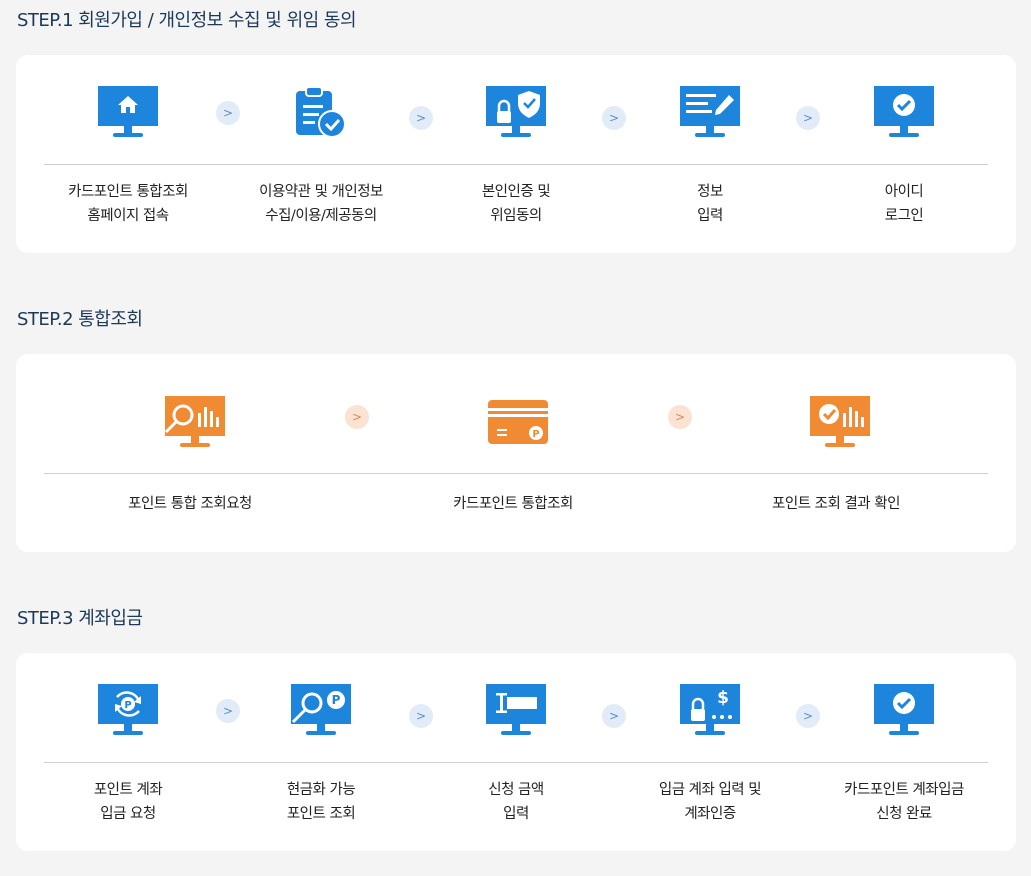  What do you see at coordinates (321, 204) in the screenshot?
I see `step1-label: 이용약관 및 개인정보 수집/이용/제공동의` at bounding box center [321, 204].